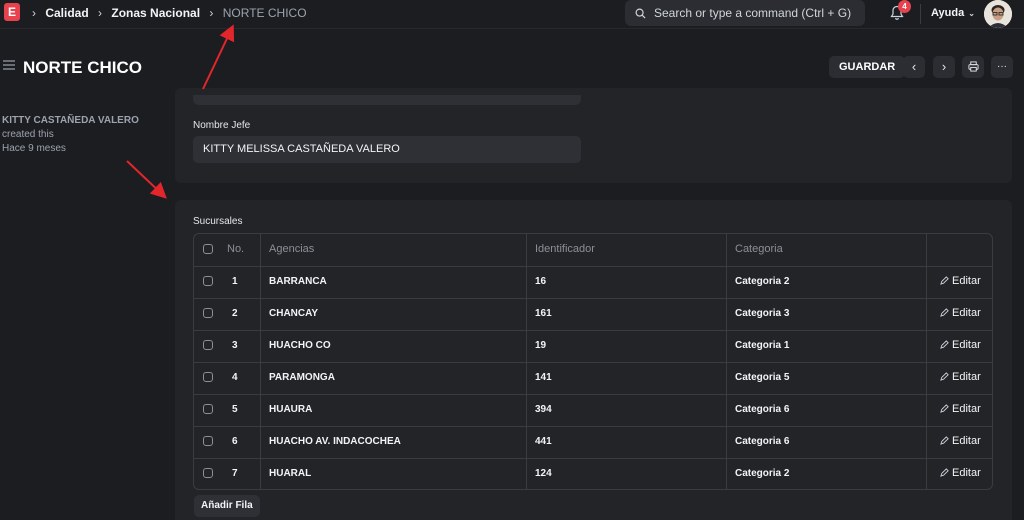 The image size is (1024, 520). Describe the element at coordinates (1002, 67) in the screenshot. I see `more-options-button: ···` at that location.